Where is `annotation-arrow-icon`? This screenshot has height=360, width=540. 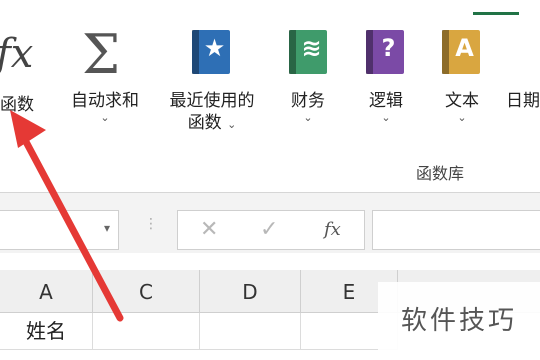 annotation-arrow-icon is located at coordinates (67, 216).